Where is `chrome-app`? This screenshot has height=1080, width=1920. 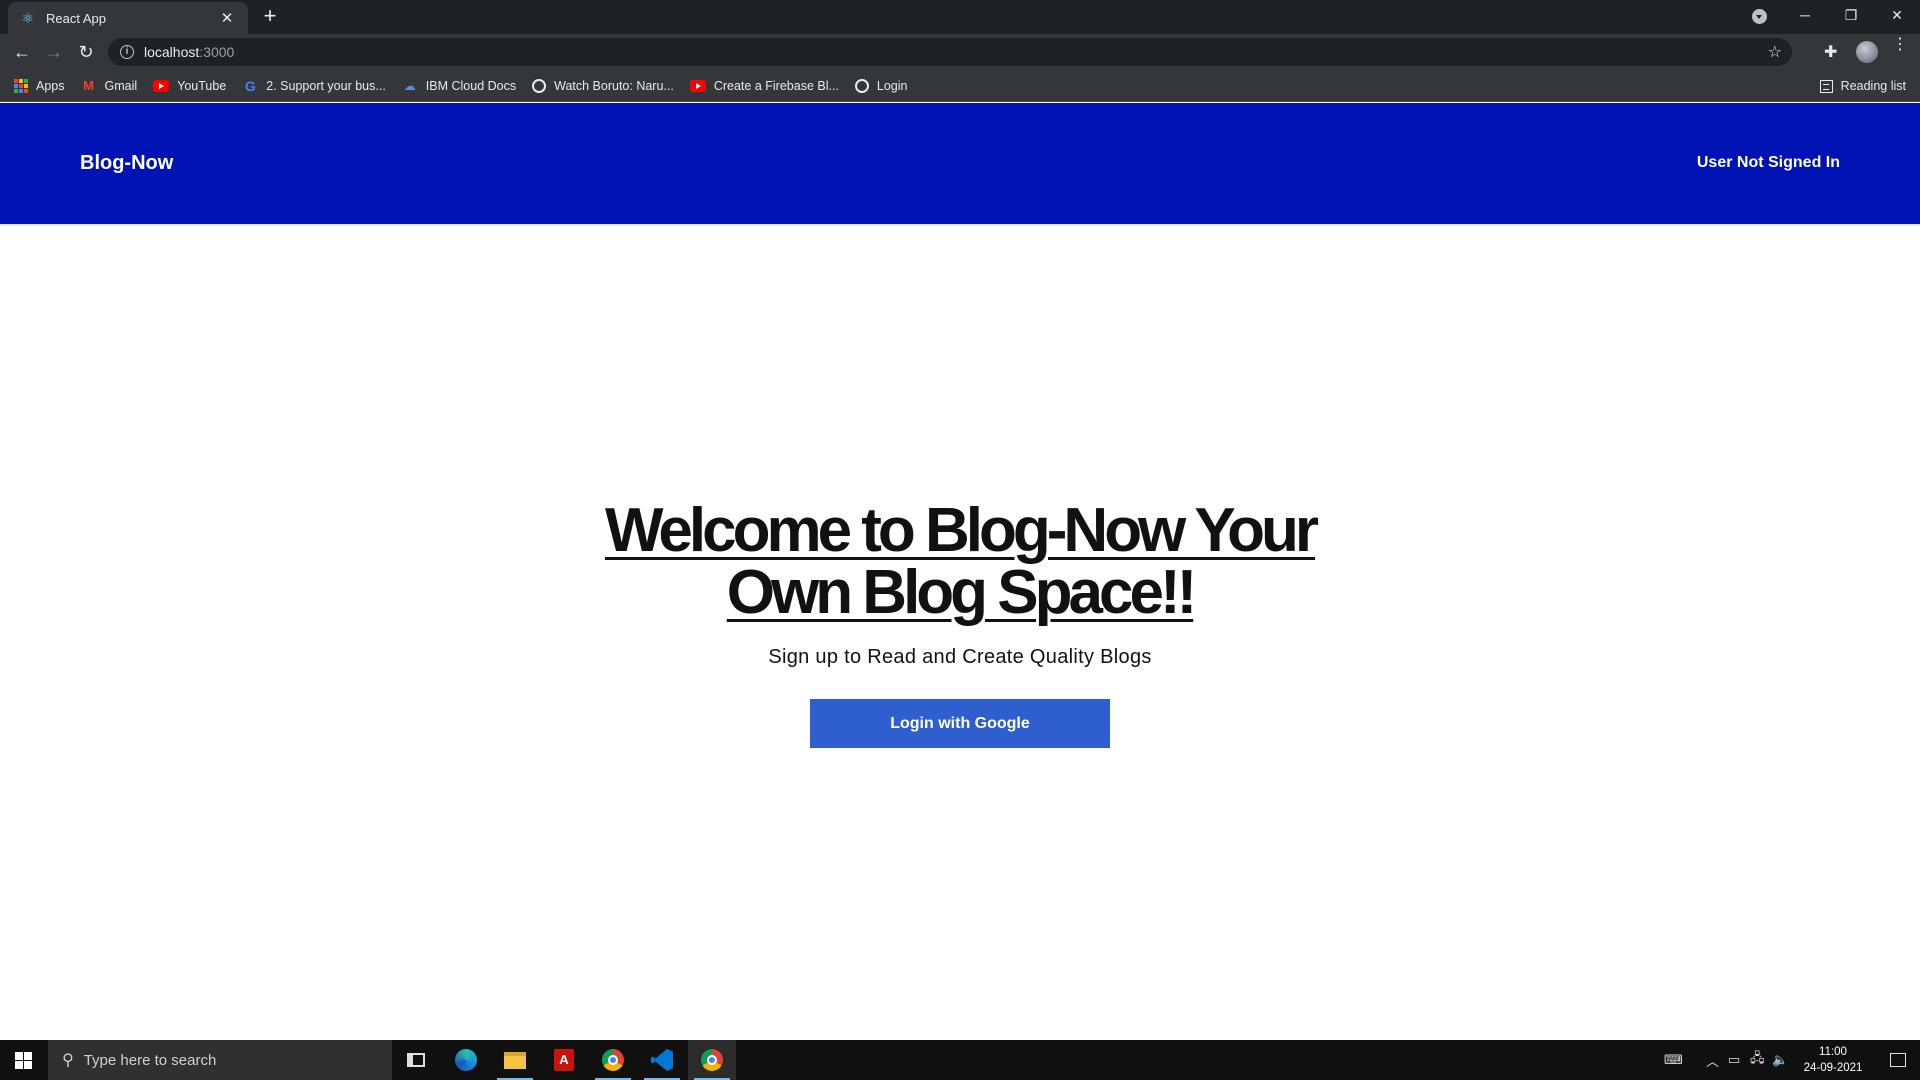 chrome-app is located at coordinates (613, 1060).